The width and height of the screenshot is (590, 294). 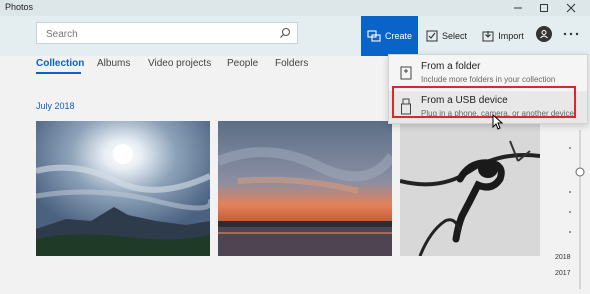 I want to click on select-icon, so click(x=432, y=36).